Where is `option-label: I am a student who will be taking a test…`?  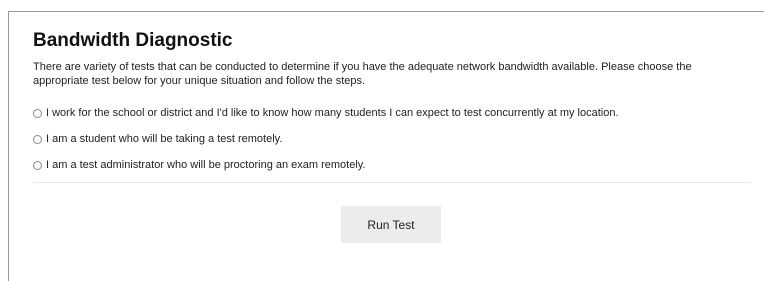
option-label: I am a student who will be taking a test… is located at coordinates (164, 139).